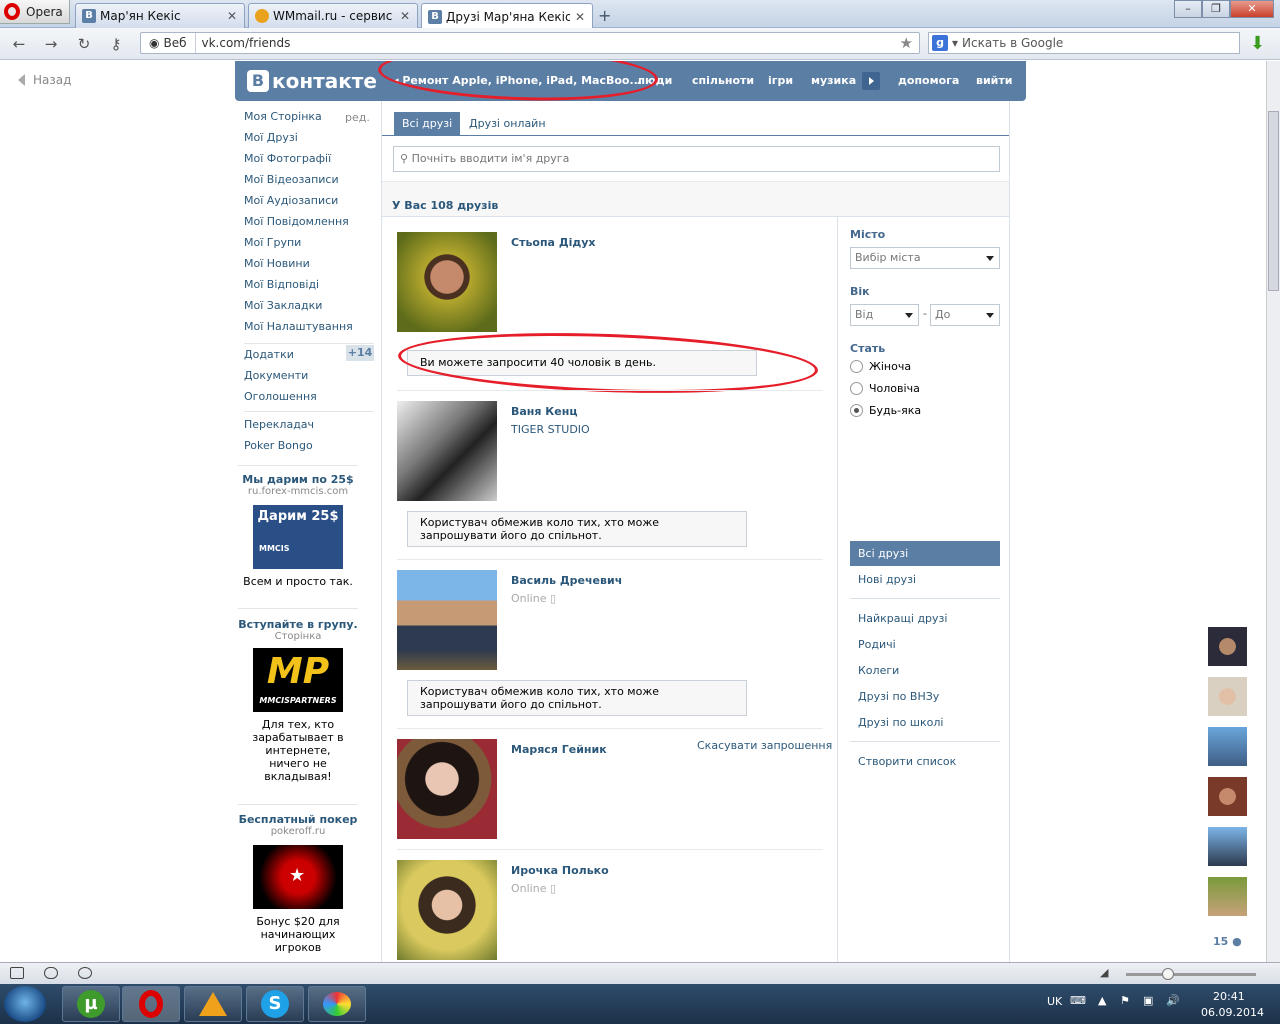 Image resolution: width=1280 pixels, height=1024 pixels. What do you see at coordinates (553, 242) in the screenshot?
I see `friend-name: Стьопа Дідух` at bounding box center [553, 242].